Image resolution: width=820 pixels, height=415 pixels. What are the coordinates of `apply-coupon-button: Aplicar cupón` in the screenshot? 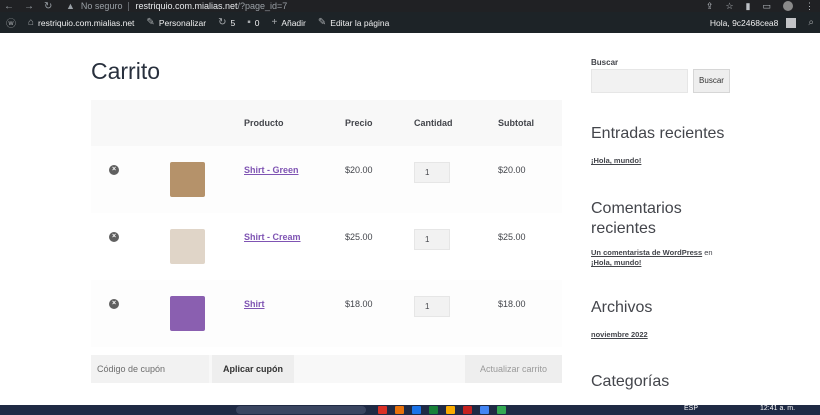 It's located at (253, 369).